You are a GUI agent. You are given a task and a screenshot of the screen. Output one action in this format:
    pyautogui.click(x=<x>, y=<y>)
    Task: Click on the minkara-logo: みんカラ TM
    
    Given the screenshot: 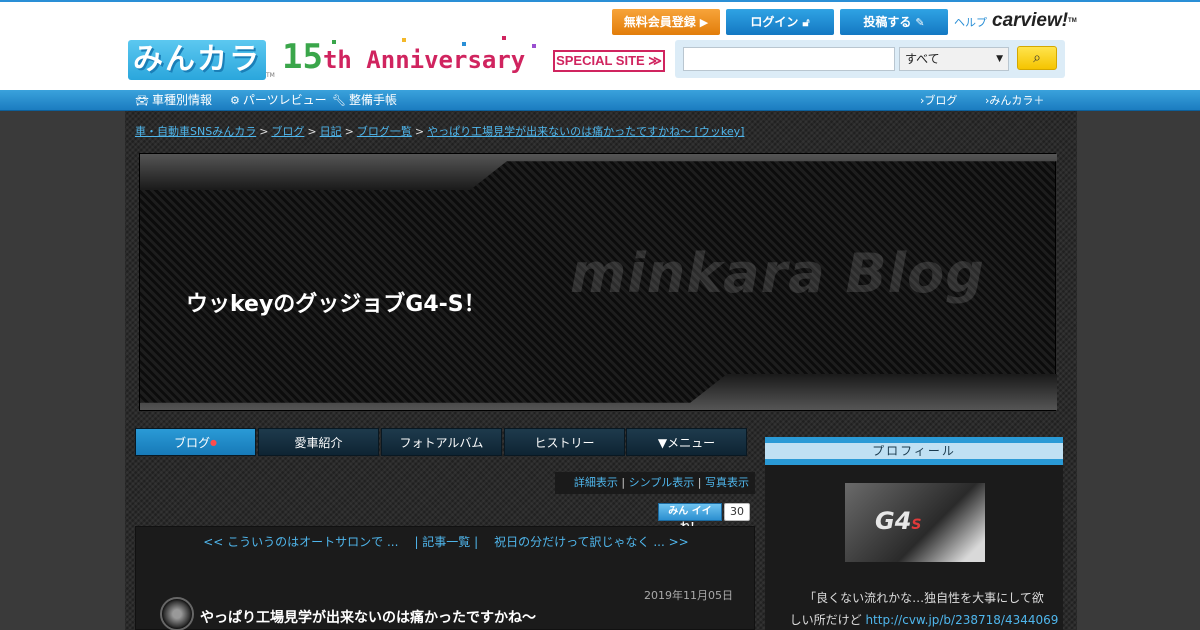 What is the action you would take?
    pyautogui.click(x=203, y=61)
    